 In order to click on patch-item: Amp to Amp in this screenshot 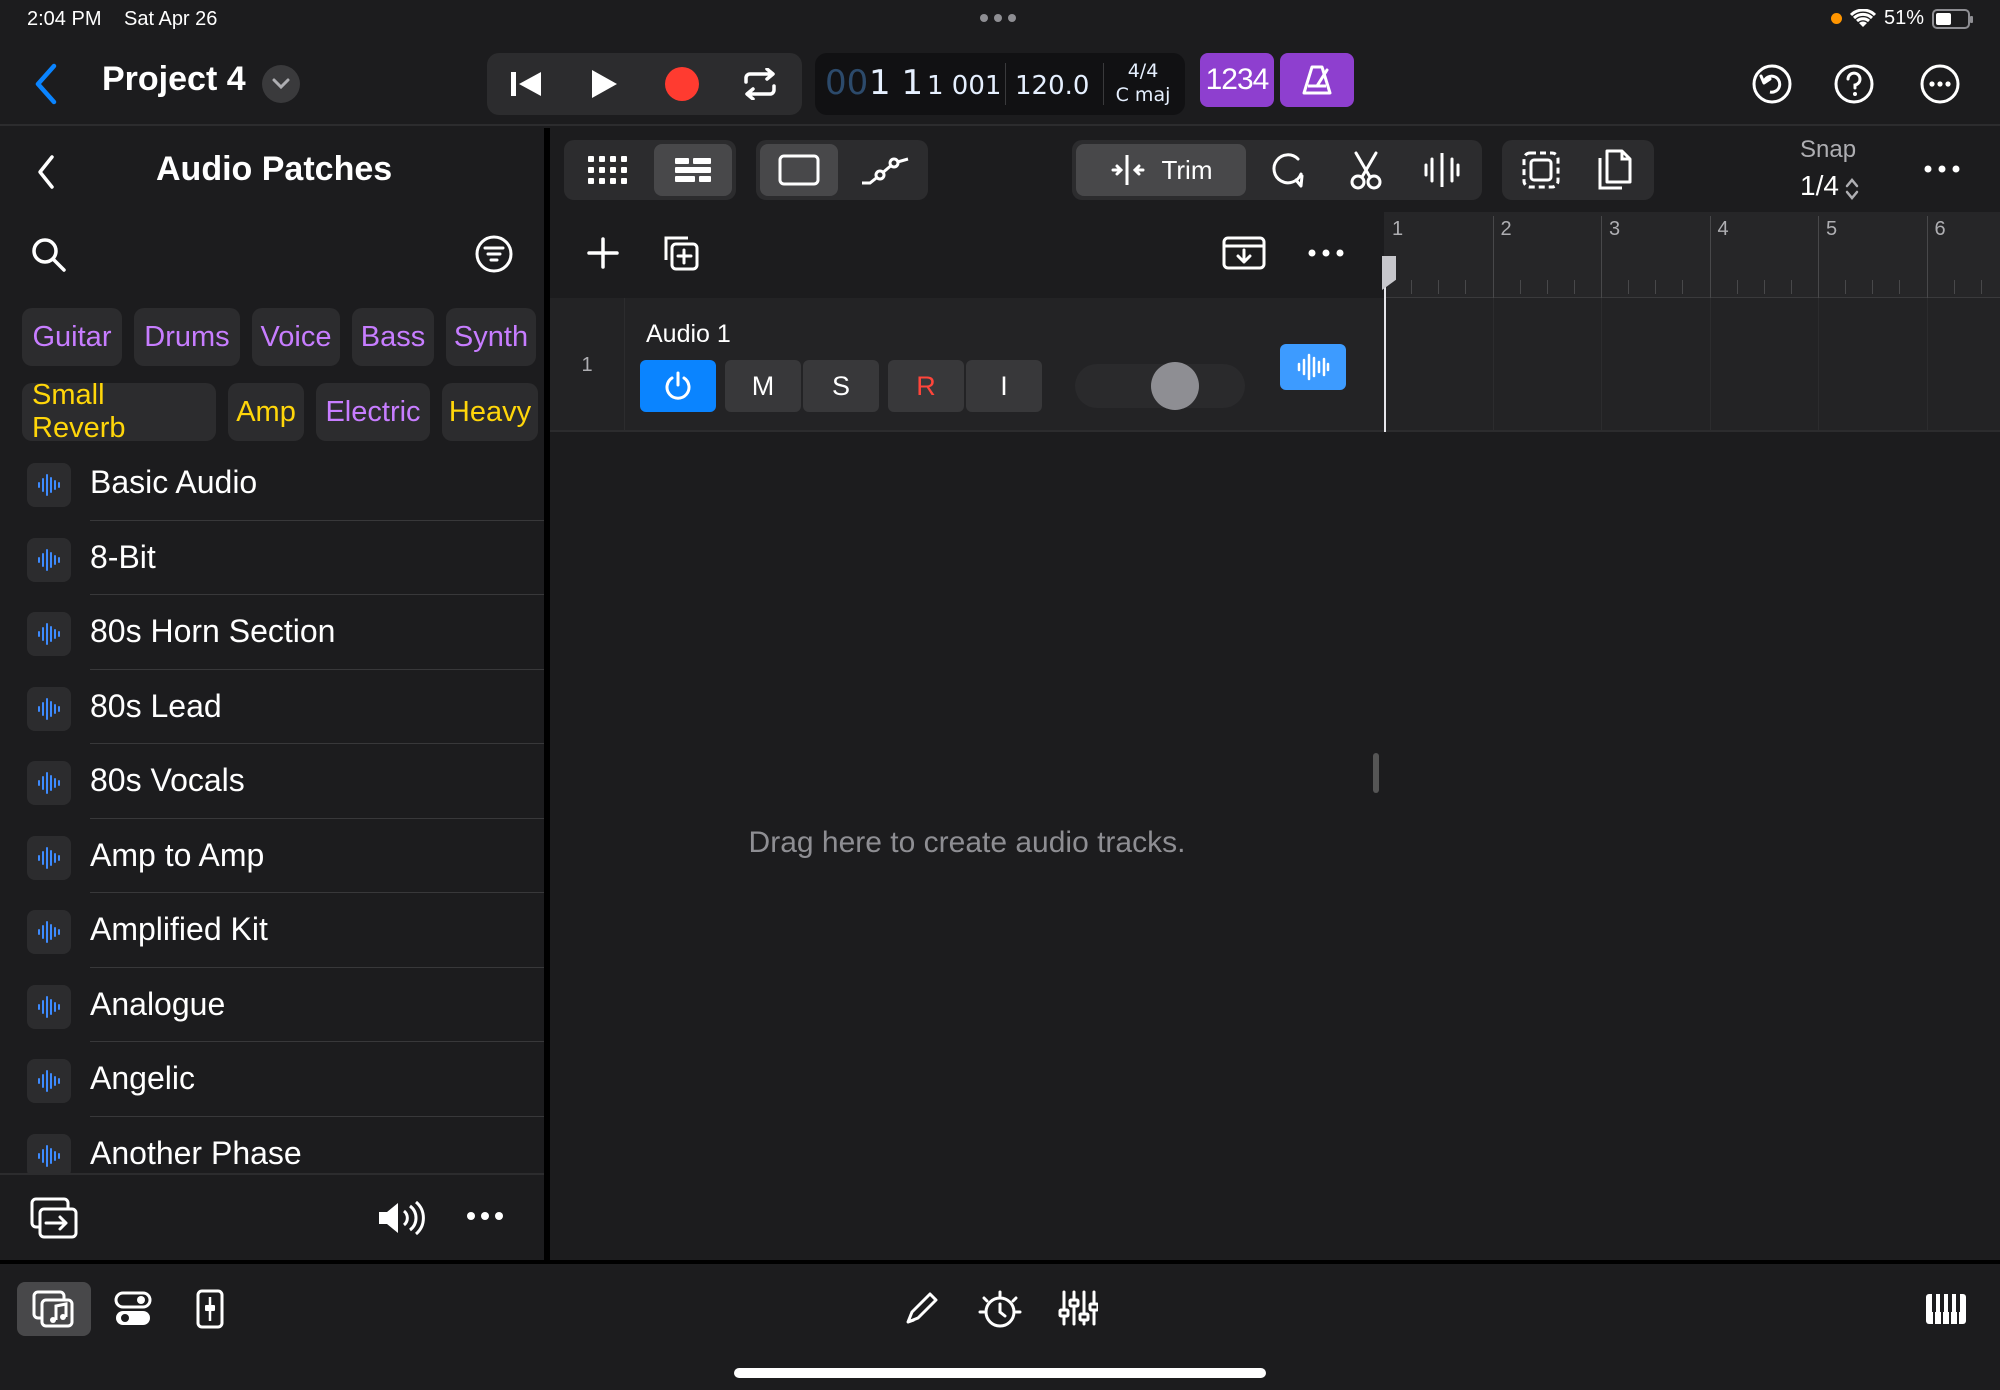, I will do `click(272, 856)`.